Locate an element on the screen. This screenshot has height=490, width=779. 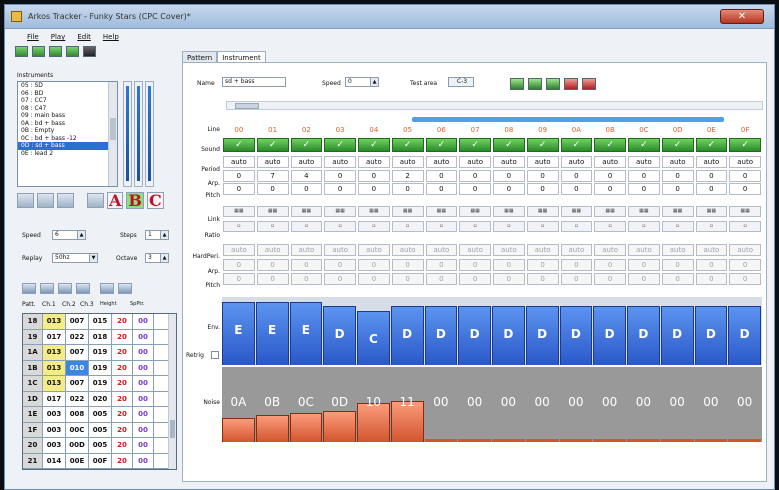
insert-pattern-button is located at coordinates (47, 288).